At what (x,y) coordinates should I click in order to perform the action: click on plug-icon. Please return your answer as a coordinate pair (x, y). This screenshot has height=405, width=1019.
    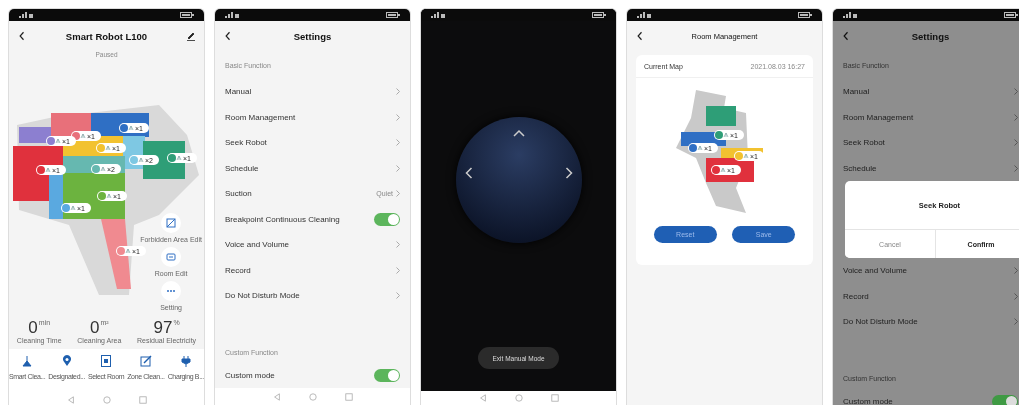
    Looking at the image, I should click on (185, 361).